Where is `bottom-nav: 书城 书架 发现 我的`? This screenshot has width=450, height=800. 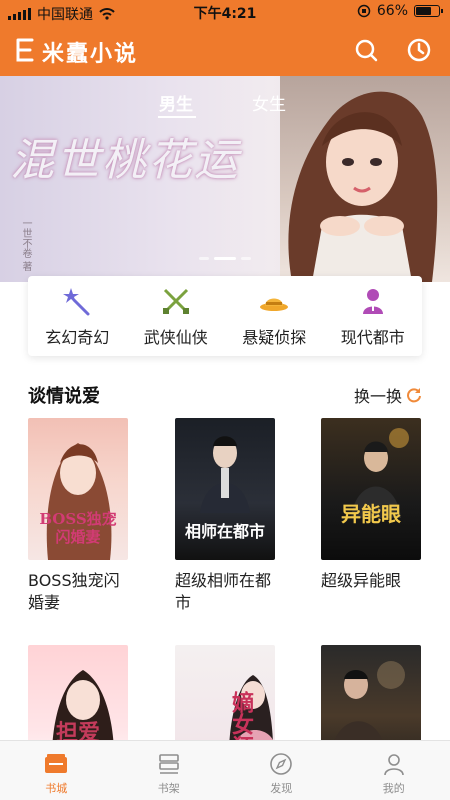
bottom-nav: 书城 书架 发现 我的 is located at coordinates (225, 770).